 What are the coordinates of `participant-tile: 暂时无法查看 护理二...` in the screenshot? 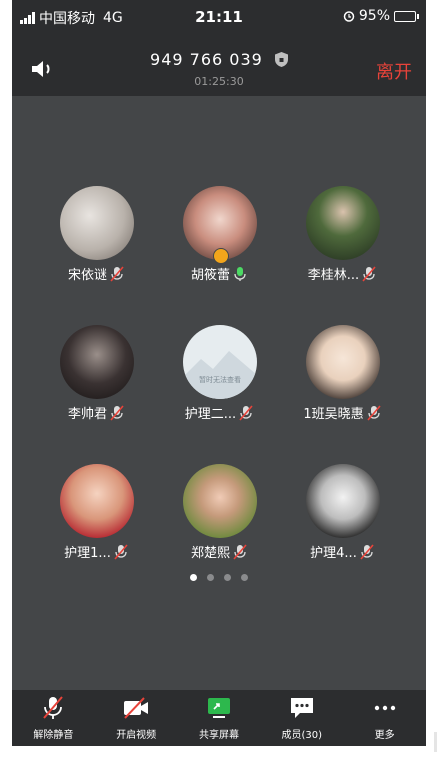 It's located at (219, 380).